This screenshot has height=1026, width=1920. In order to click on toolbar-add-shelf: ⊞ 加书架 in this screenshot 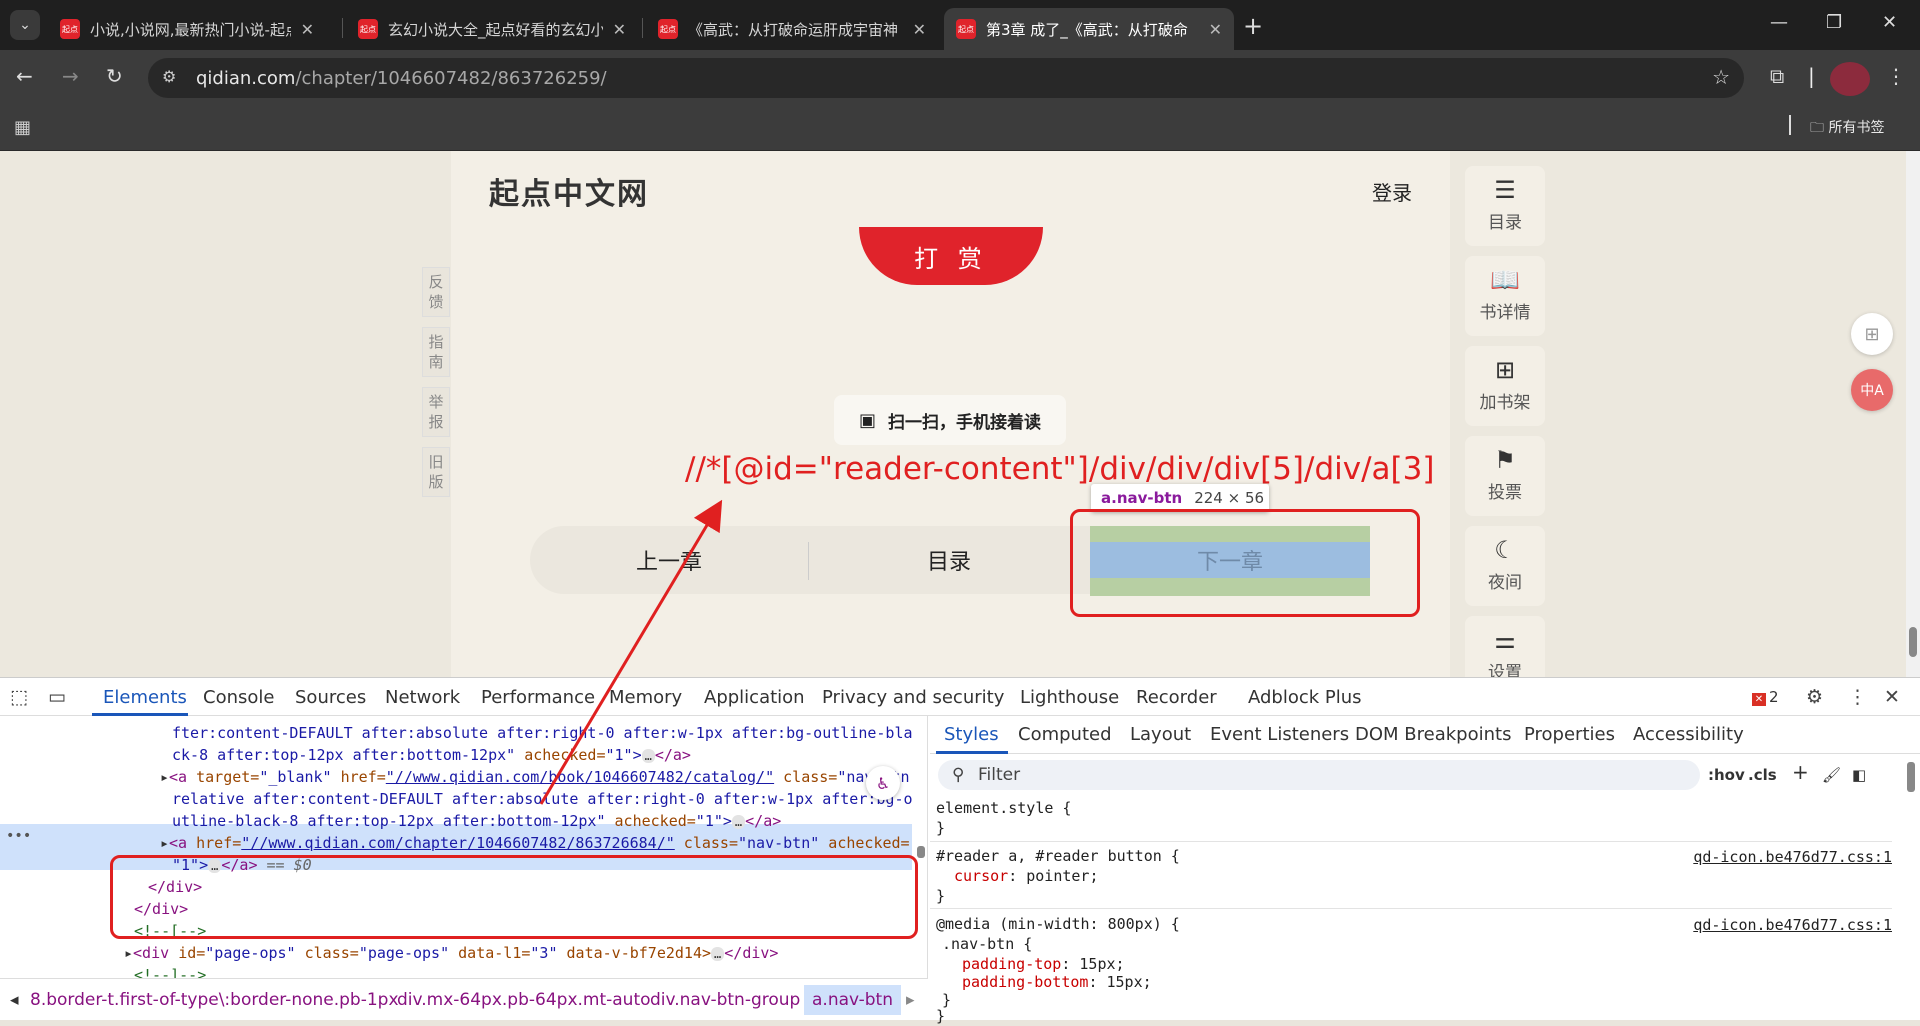, I will do `click(1505, 386)`.